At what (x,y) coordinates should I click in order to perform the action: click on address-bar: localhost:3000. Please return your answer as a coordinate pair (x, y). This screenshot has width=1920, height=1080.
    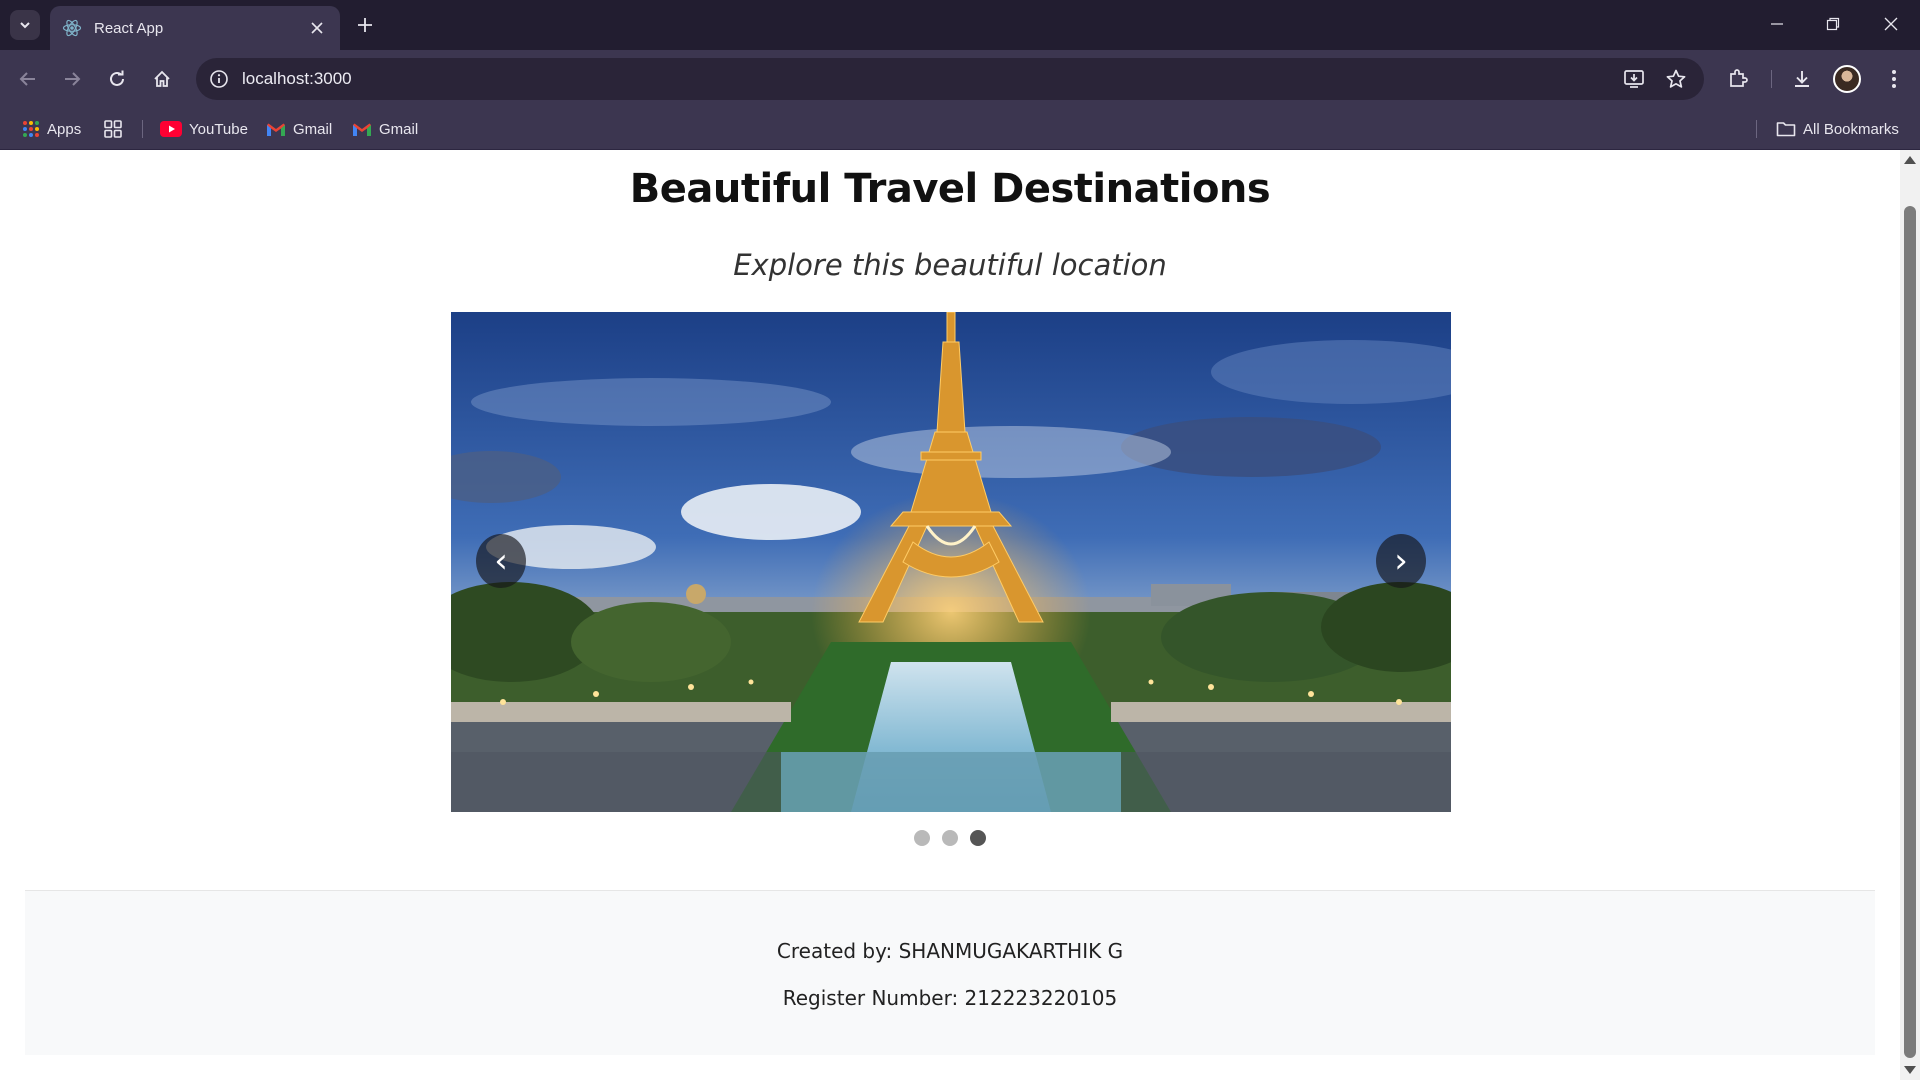
    Looking at the image, I should click on (950, 79).